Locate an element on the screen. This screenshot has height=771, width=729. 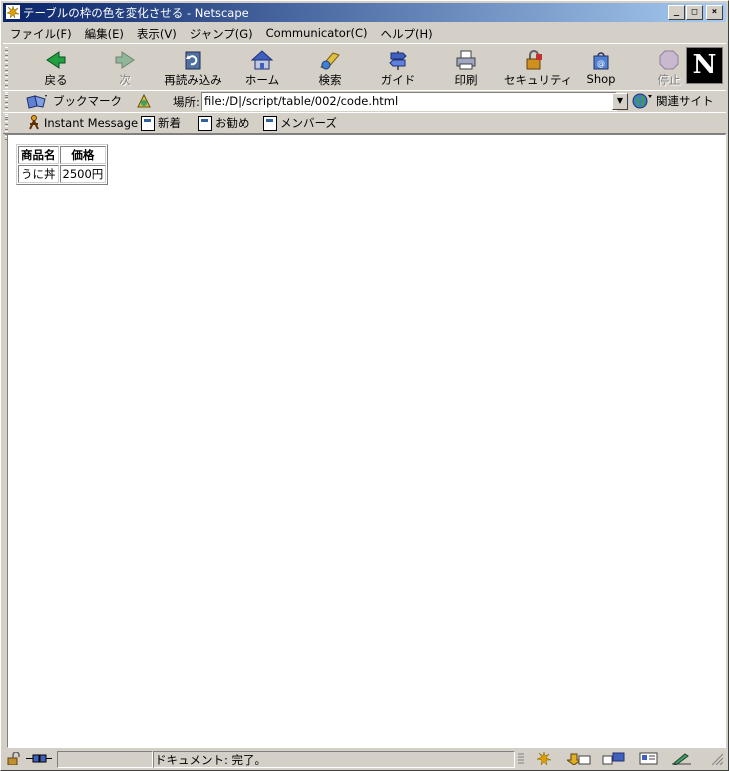
forward-button: 次 is located at coordinates (125, 67).